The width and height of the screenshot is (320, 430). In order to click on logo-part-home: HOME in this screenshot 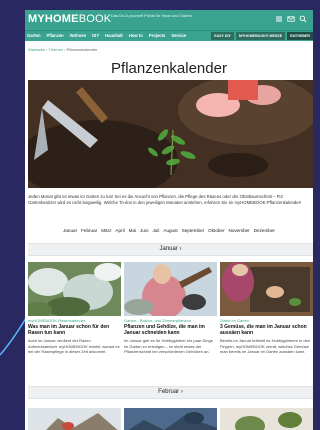, I will do `click(61, 19)`.